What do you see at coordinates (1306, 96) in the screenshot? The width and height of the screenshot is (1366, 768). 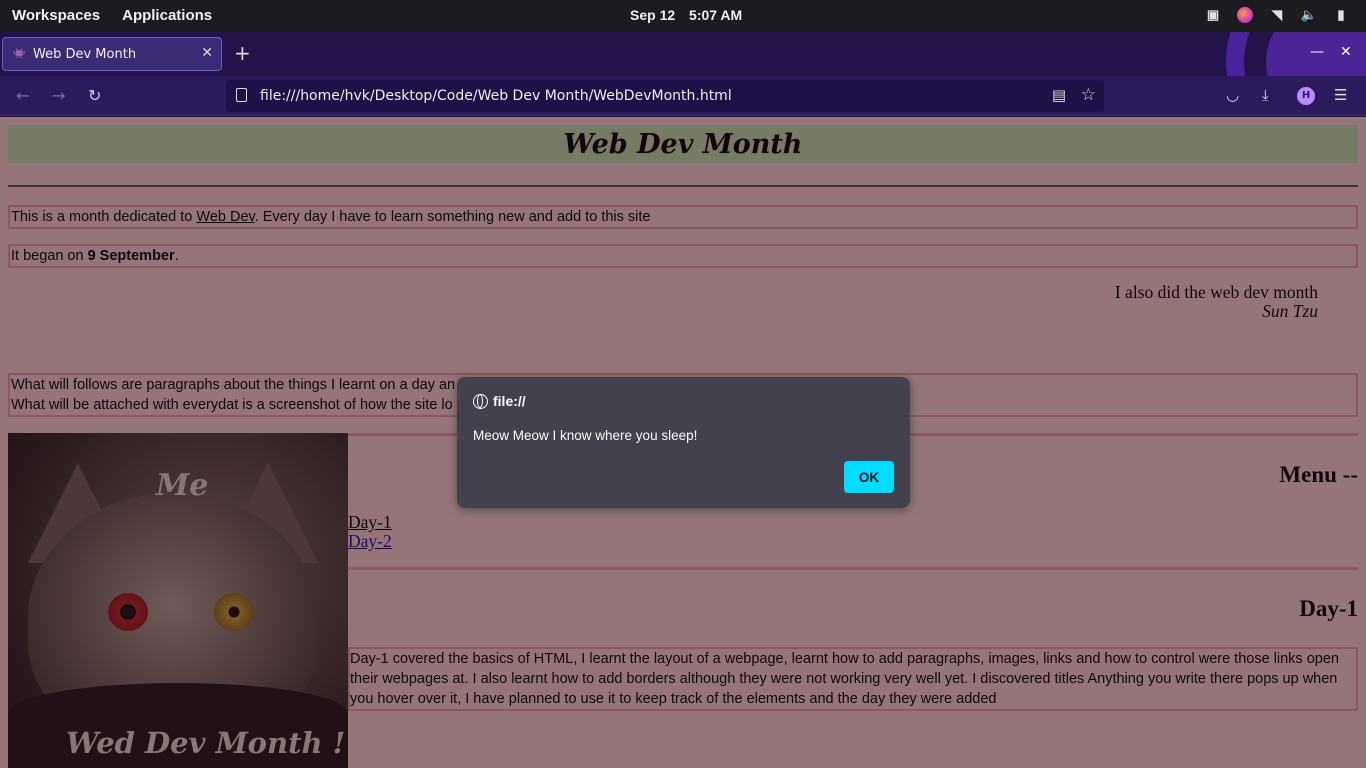 I see `profile-avatar: H` at bounding box center [1306, 96].